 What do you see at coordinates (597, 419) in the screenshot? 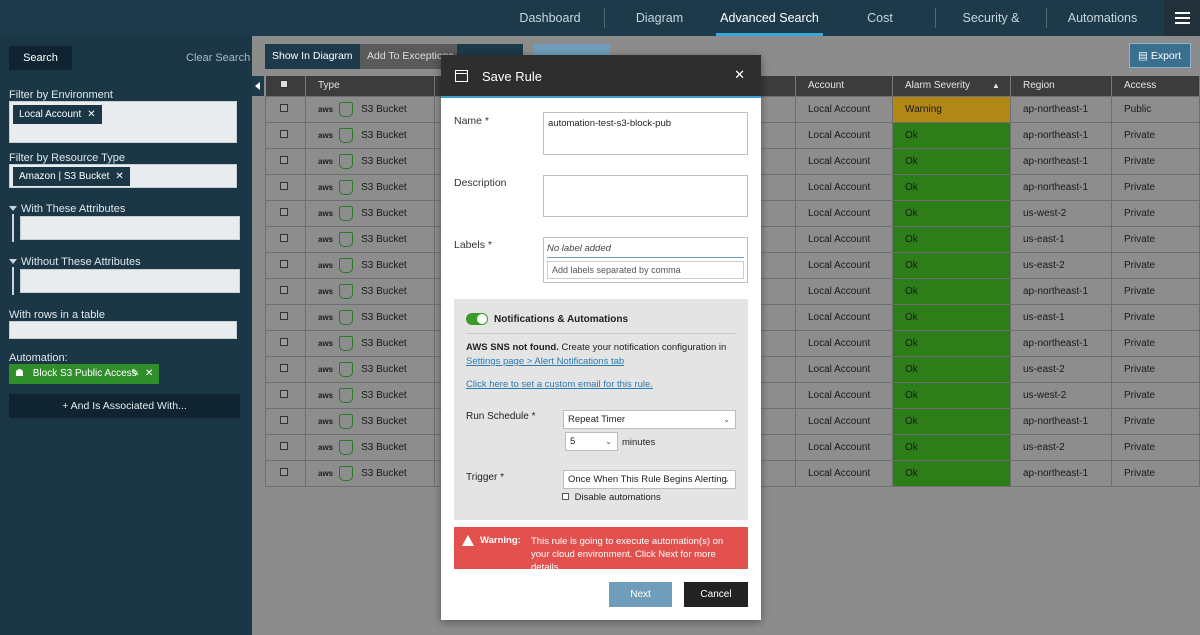
I see `run-schedule-value: Repeat Timer` at bounding box center [597, 419].